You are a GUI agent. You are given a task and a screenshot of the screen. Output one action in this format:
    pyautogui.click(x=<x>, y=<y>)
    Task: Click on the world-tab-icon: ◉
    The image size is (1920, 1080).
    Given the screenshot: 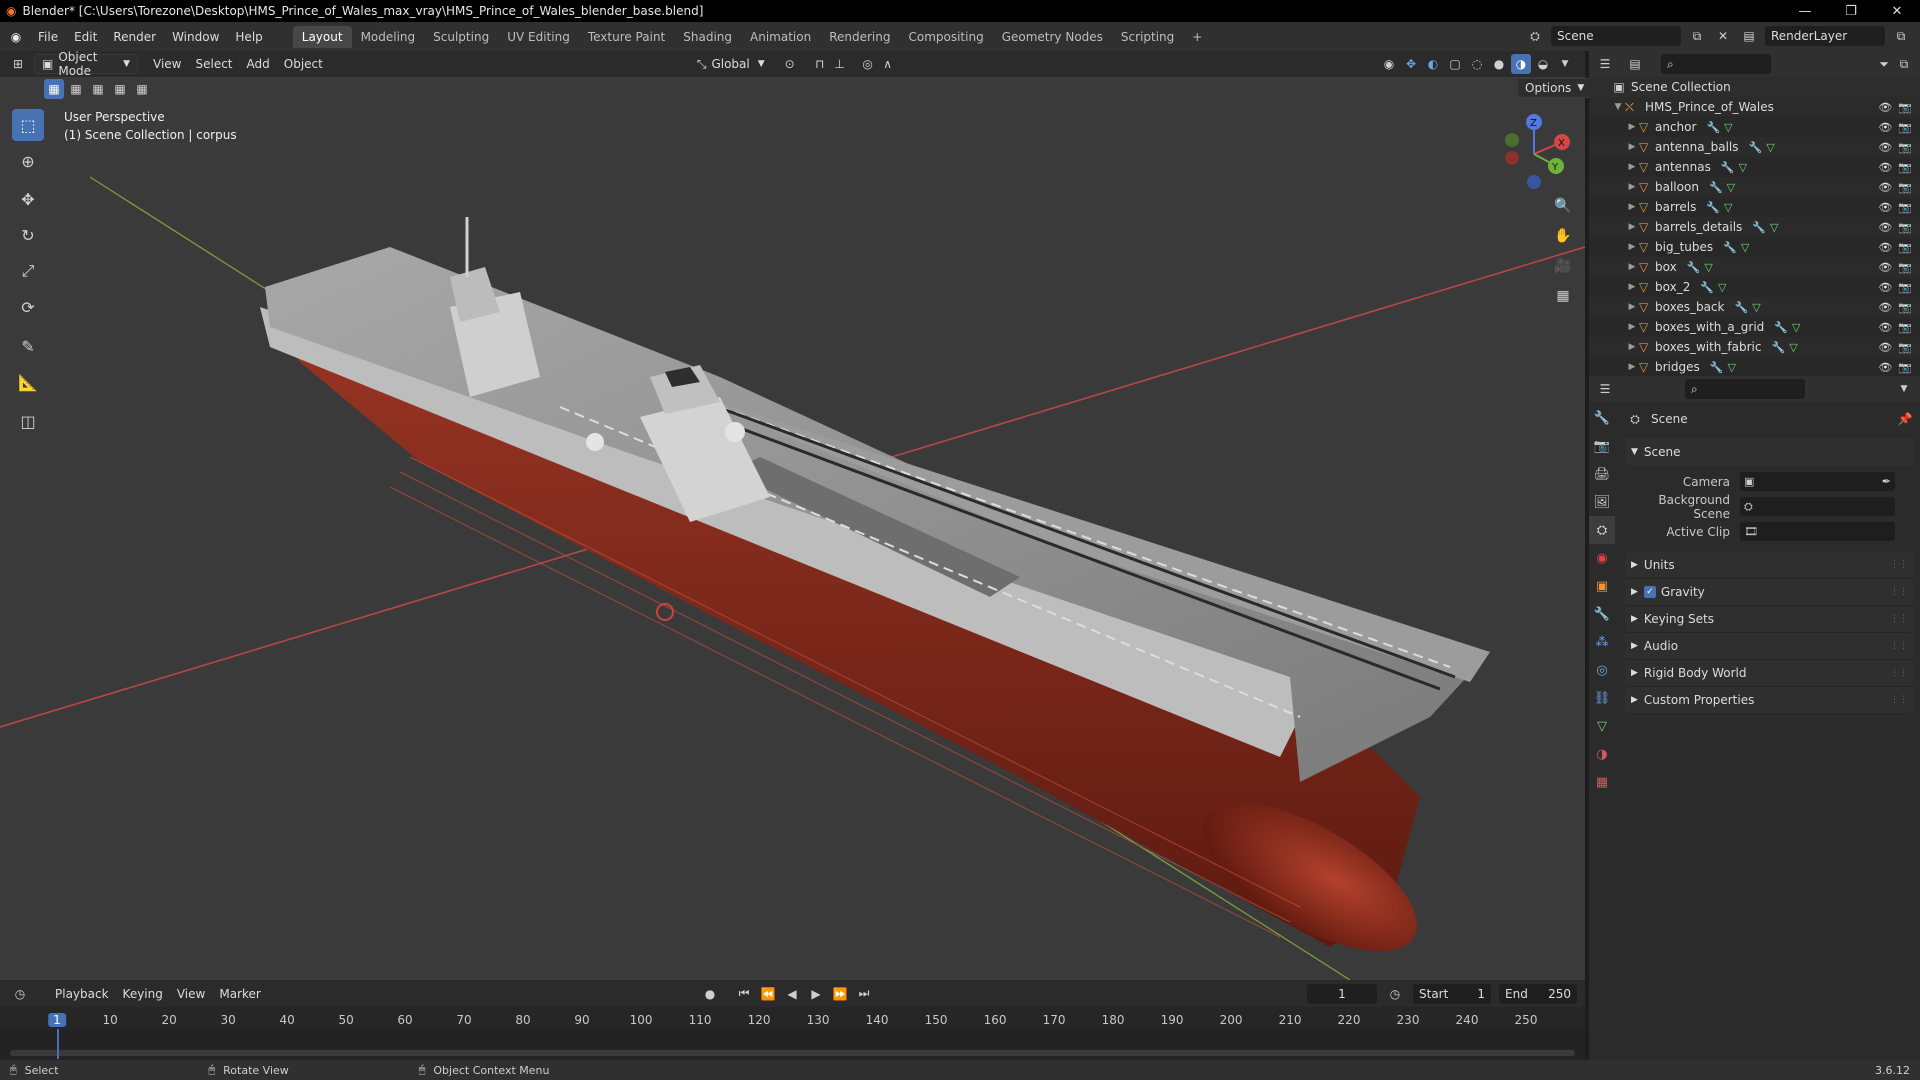 What is the action you would take?
    pyautogui.click(x=1602, y=558)
    